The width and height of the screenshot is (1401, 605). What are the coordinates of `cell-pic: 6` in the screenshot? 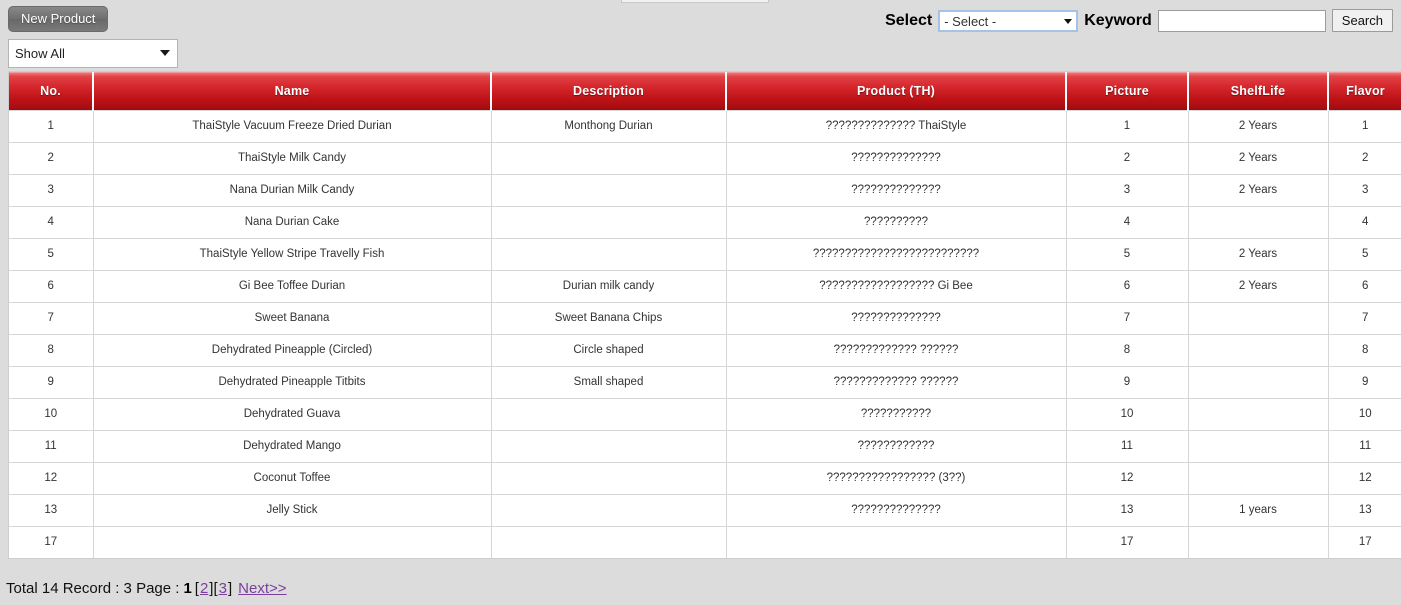 It's located at (1127, 286).